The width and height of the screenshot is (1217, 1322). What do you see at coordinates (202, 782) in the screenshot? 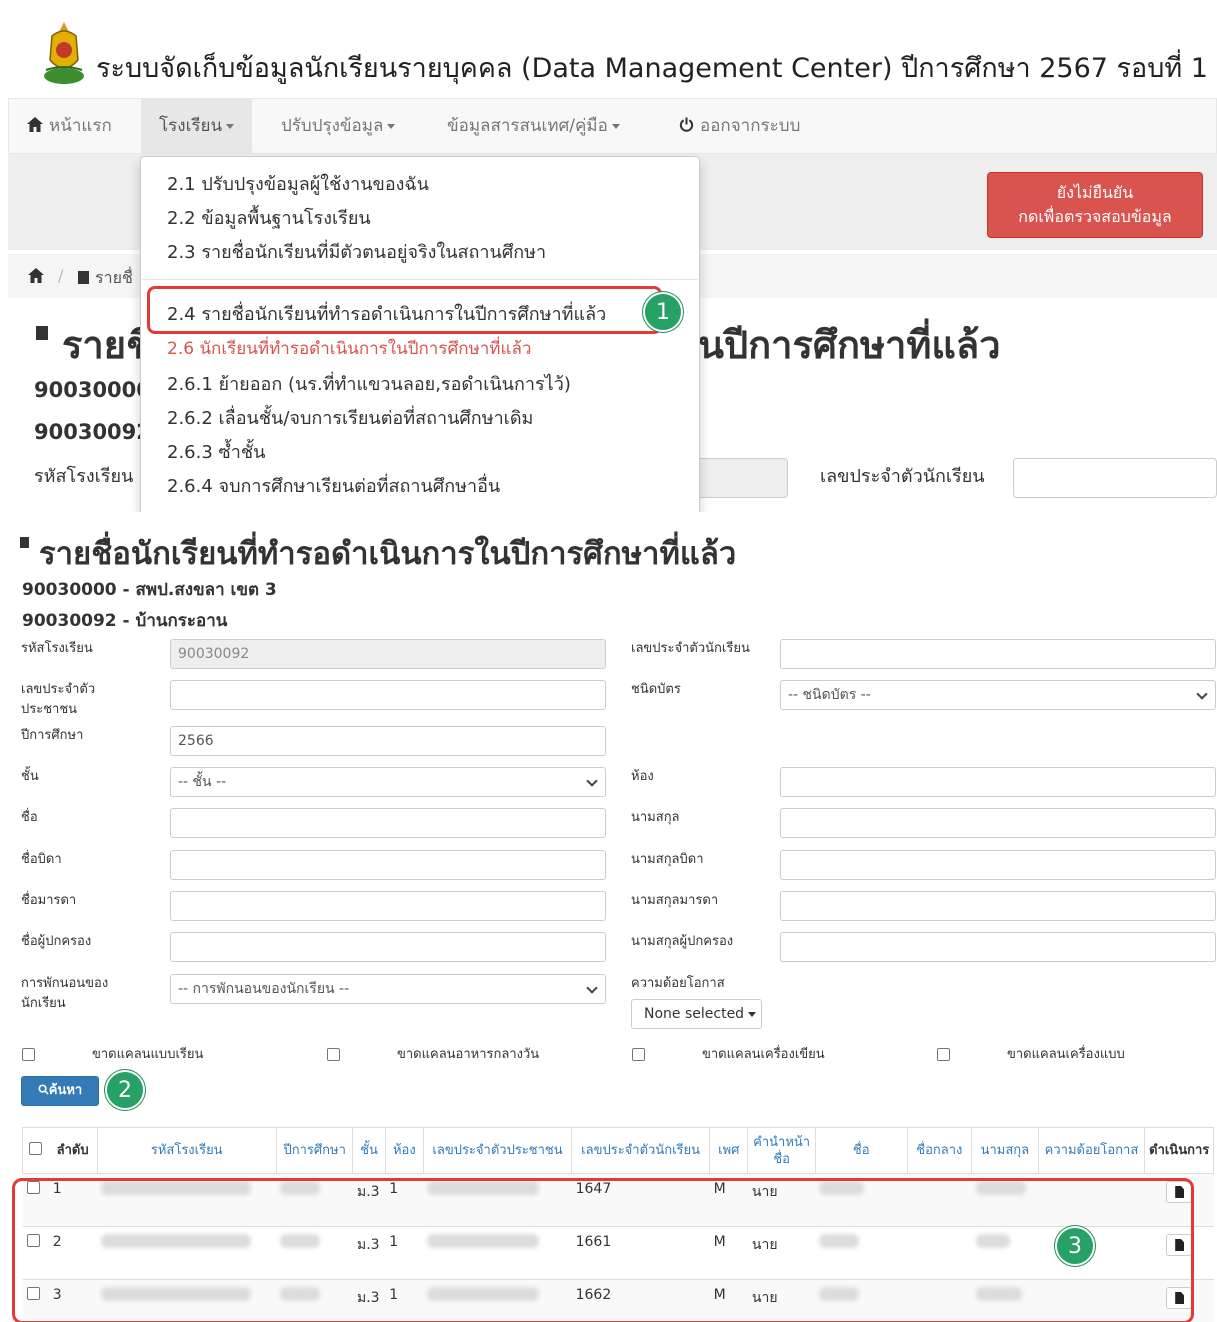
I see `grade-value: -- ชั้น --` at bounding box center [202, 782].